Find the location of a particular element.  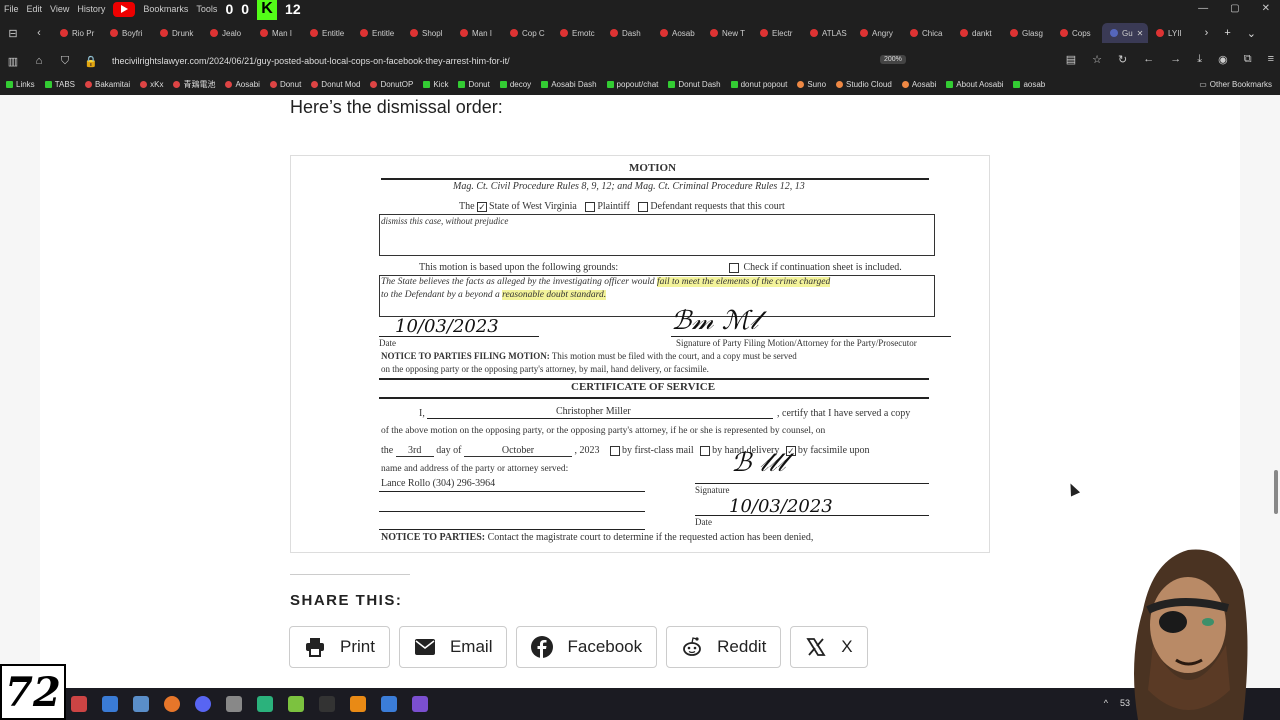

tab-list-icon: ⊟ is located at coordinates (13, 33).